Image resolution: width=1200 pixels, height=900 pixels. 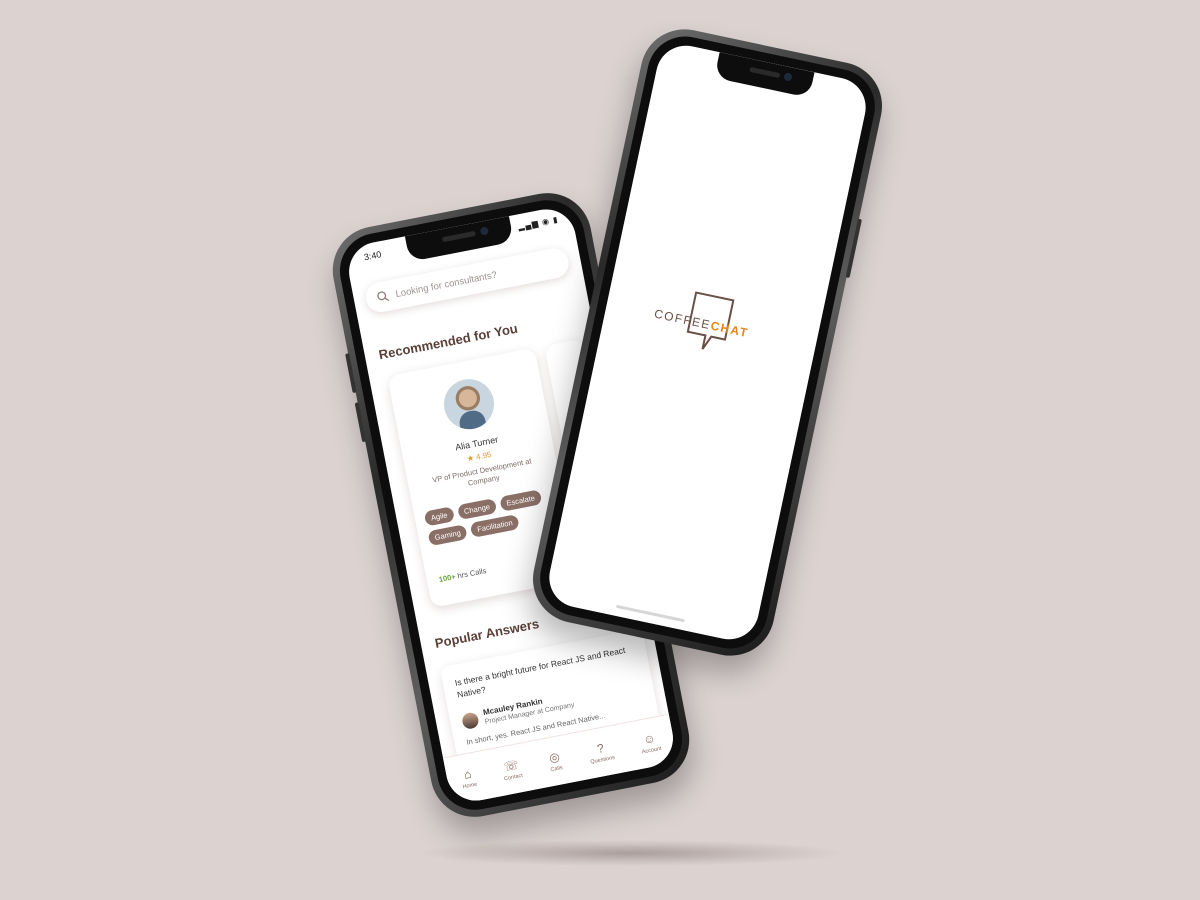 I want to click on tab-questions: ? Questions, so click(x=601, y=752).